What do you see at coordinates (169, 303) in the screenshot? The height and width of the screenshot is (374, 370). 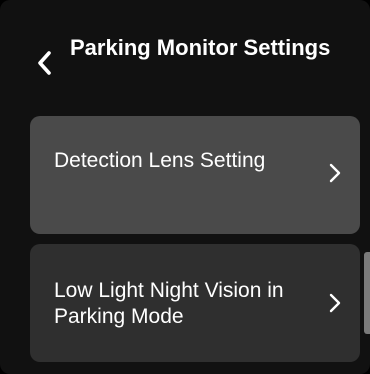 I see `list-item-label: Low Light Night Vision in Parking Mode` at bounding box center [169, 303].